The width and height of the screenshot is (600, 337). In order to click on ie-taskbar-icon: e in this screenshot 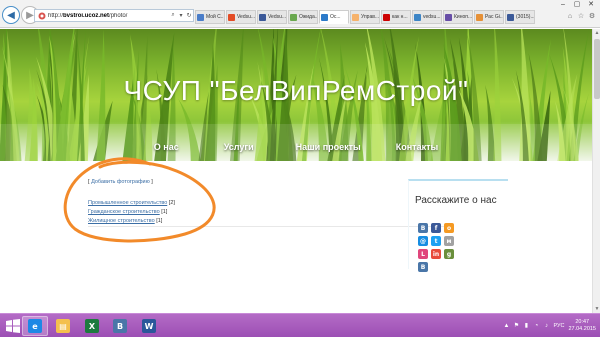, I will do `click(35, 326)`.